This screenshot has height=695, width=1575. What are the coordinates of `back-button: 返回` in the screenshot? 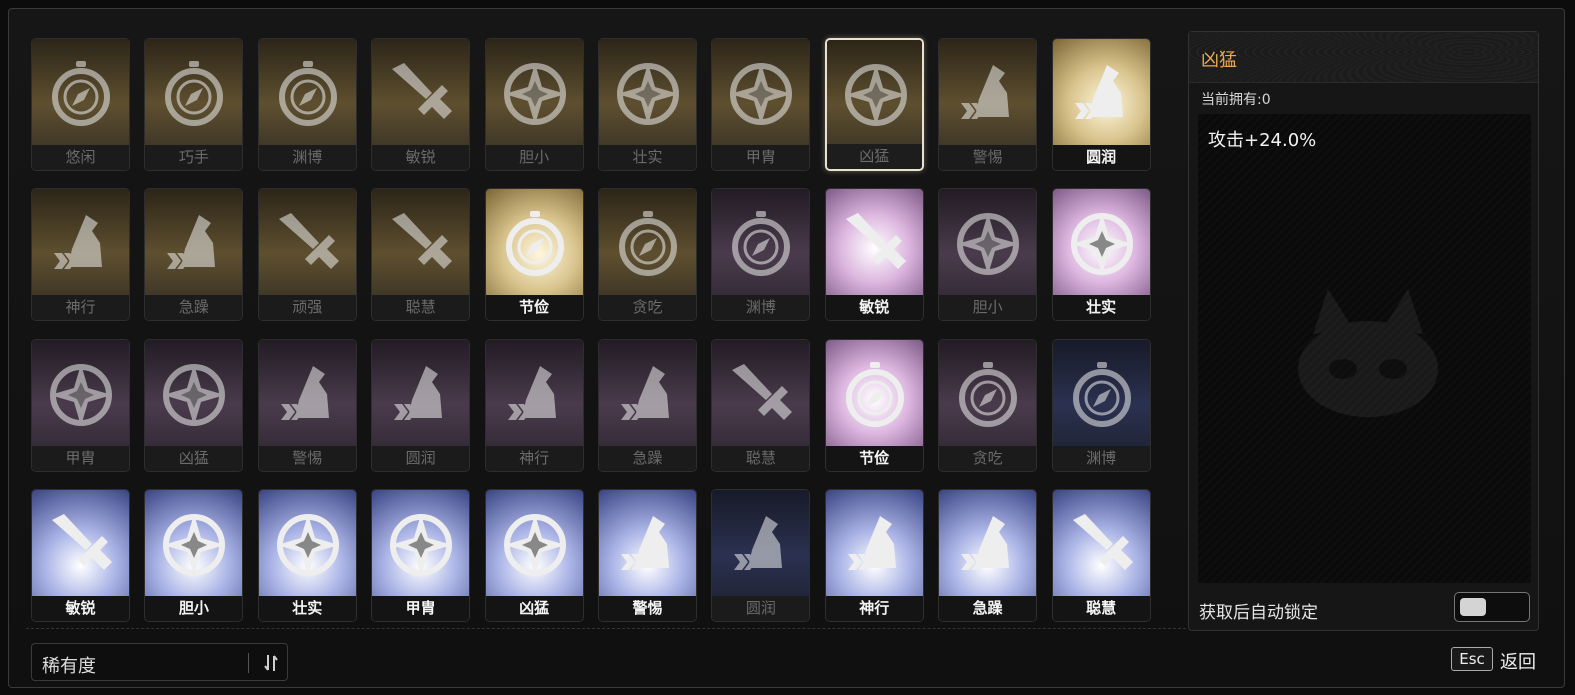 It's located at (1518, 661).